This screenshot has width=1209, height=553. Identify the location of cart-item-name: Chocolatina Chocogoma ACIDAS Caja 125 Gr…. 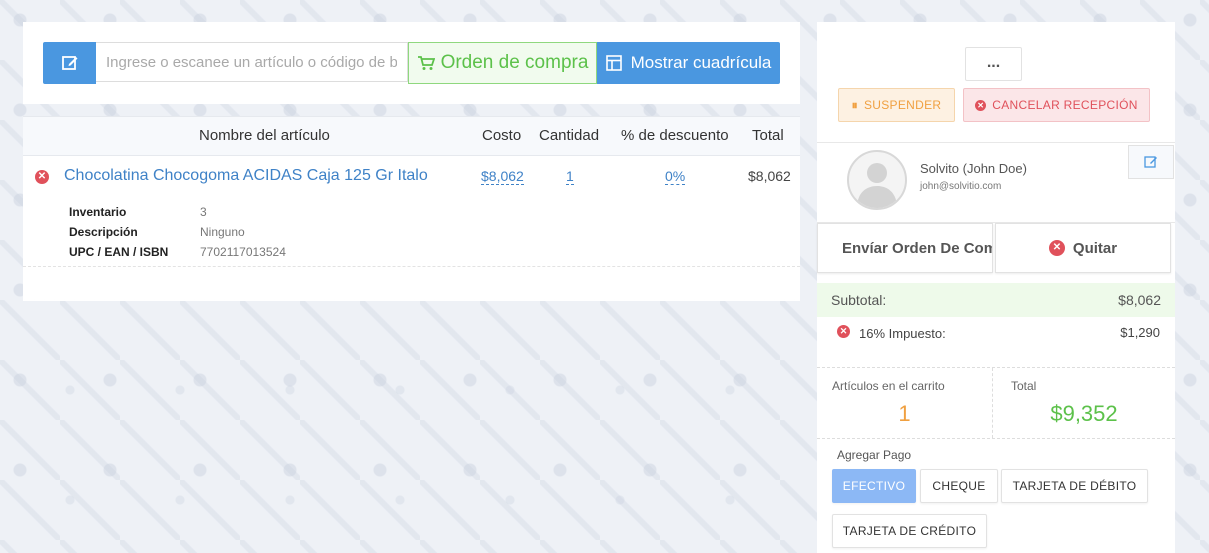
(246, 176).